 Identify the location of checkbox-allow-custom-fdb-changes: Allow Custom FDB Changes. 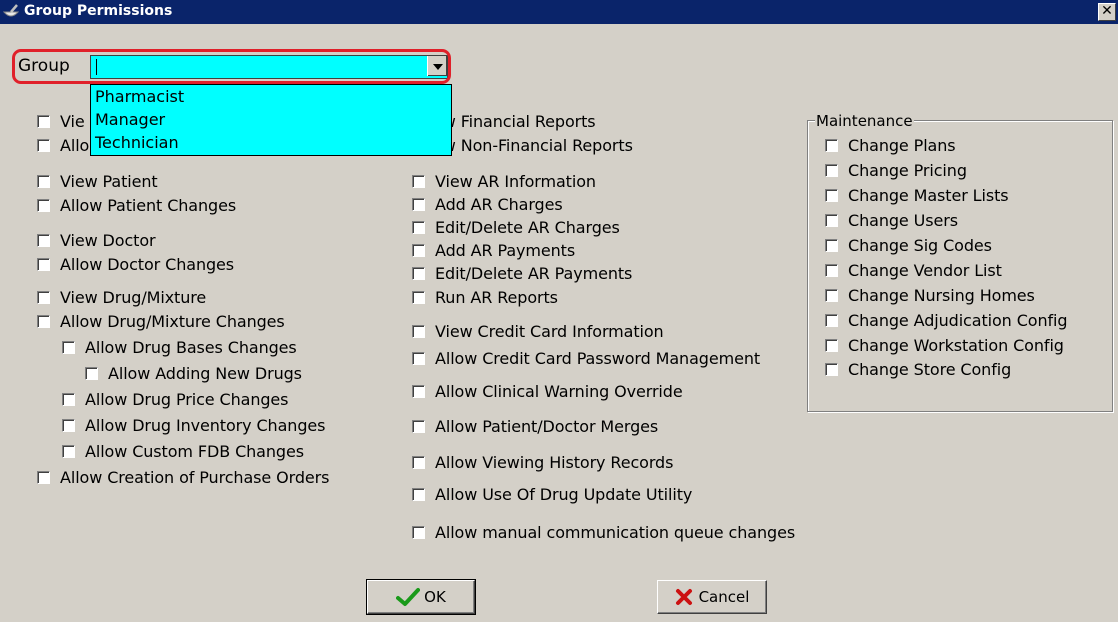
(183, 451).